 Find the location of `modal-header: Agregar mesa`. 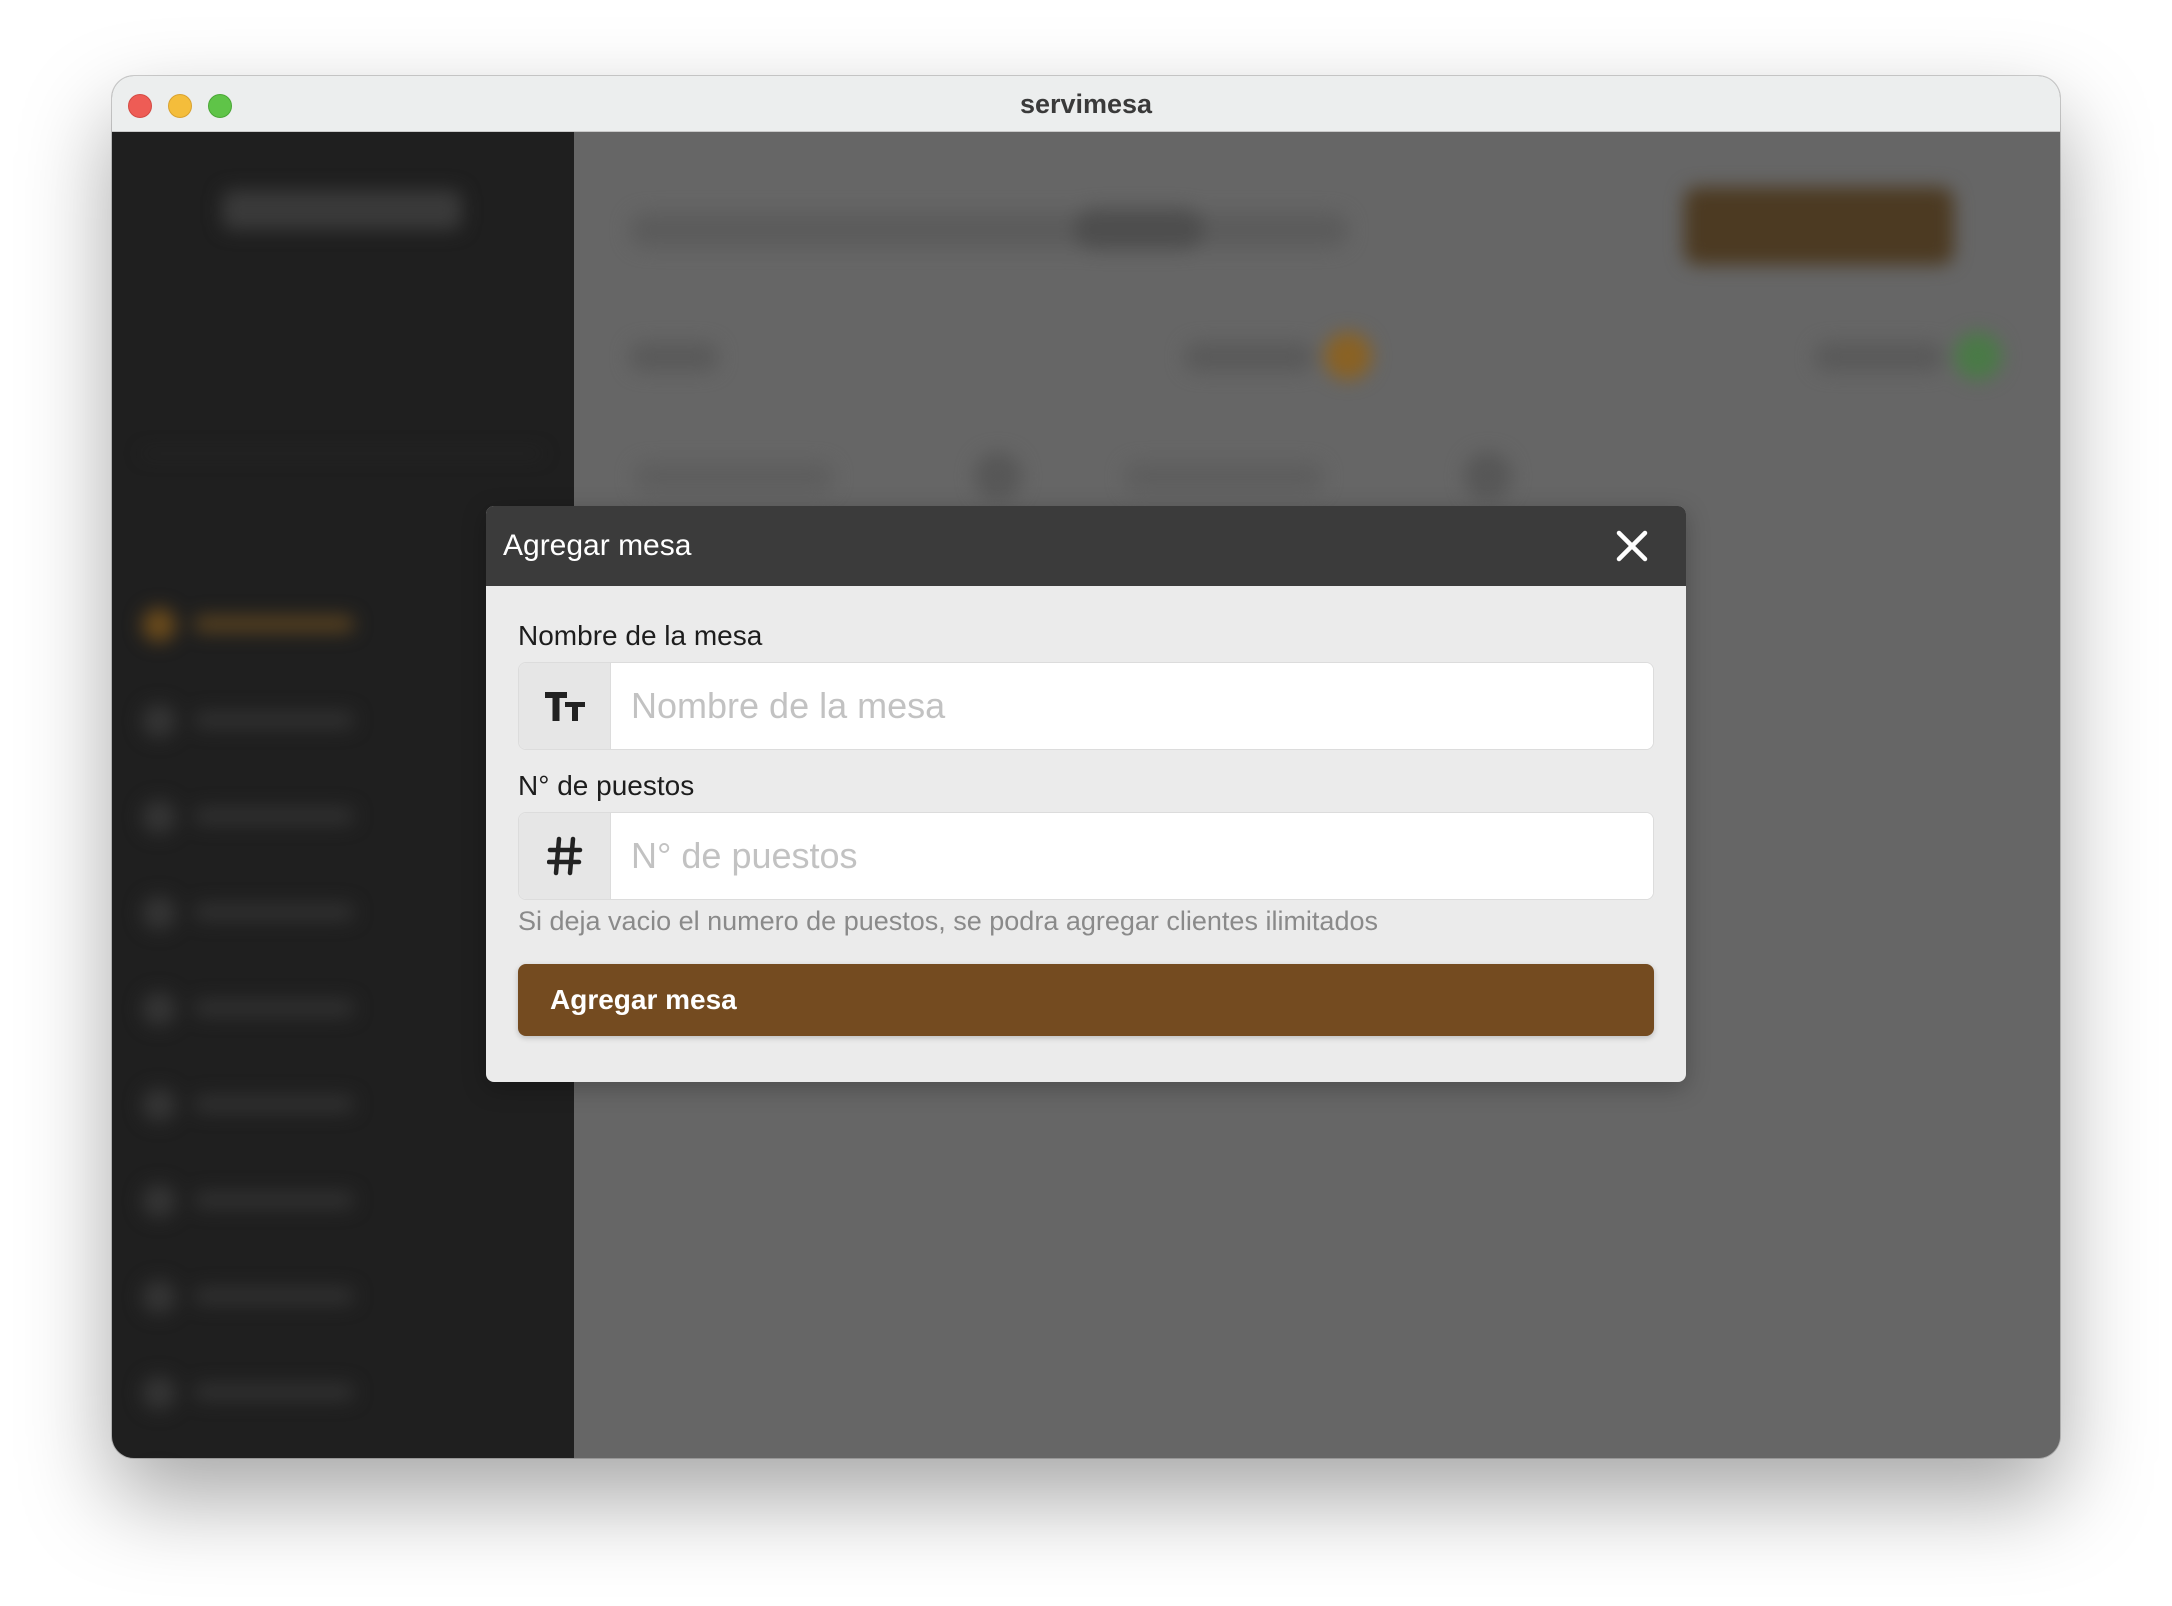

modal-header: Agregar mesa is located at coordinates (1086, 546).